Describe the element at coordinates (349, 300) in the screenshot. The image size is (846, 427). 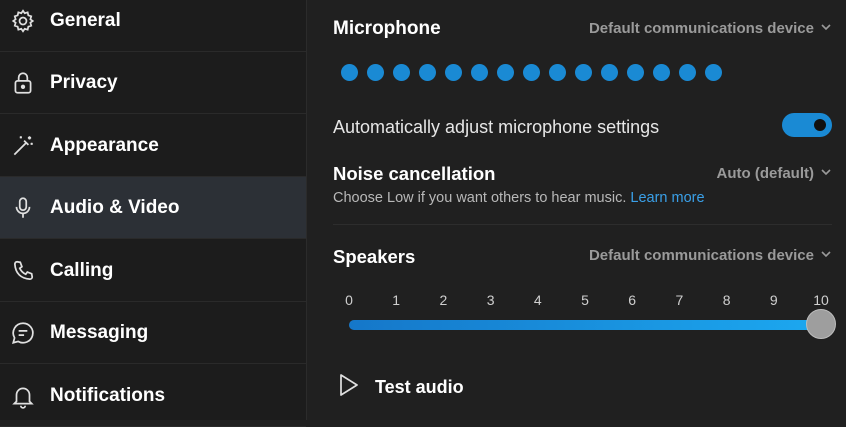
I see `volume-tick-label: 0` at that location.